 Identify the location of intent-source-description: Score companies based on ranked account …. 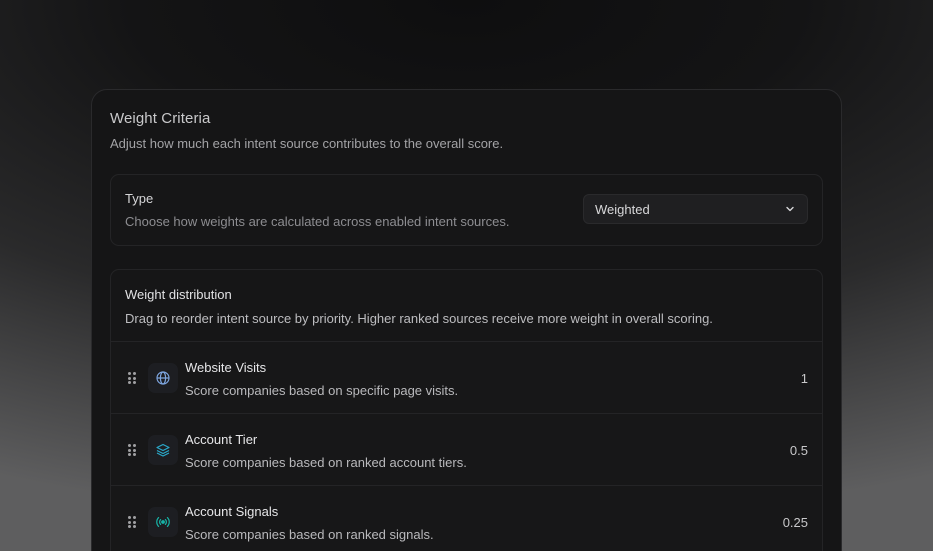
(326, 462).